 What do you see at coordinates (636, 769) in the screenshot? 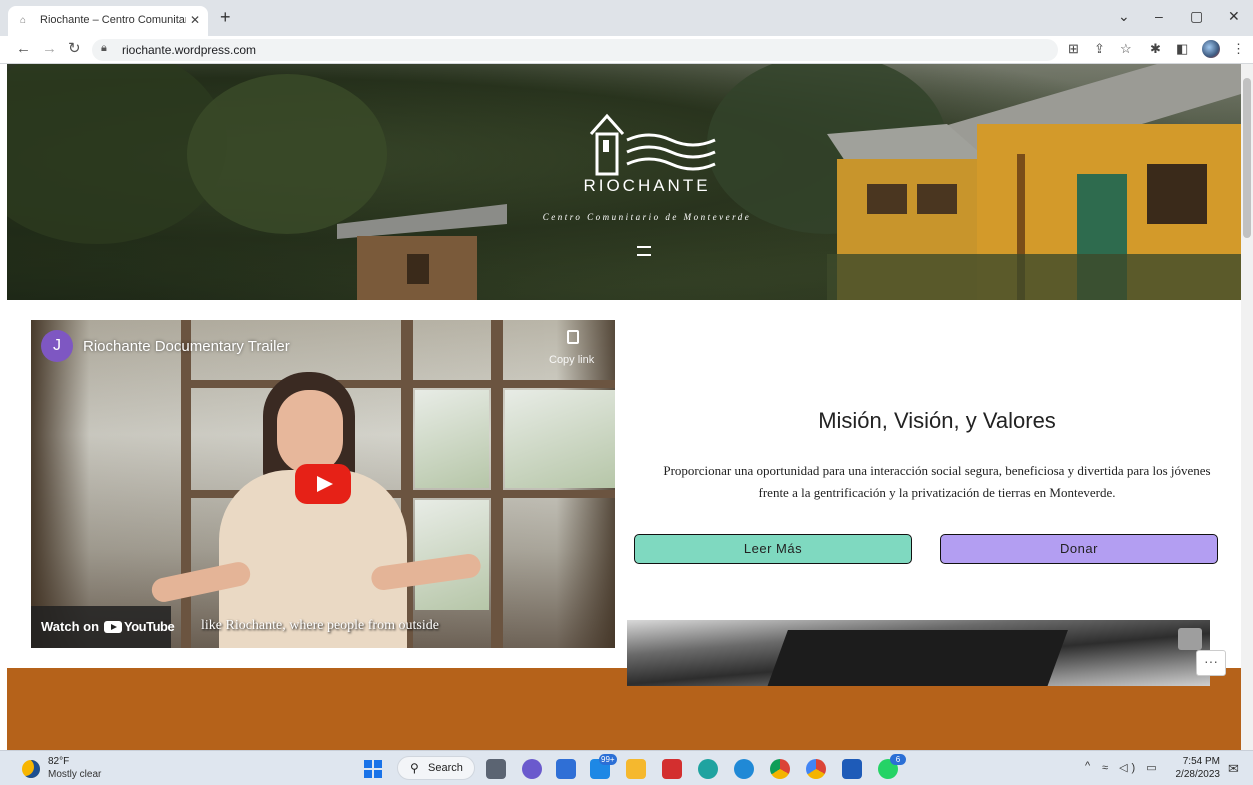
I see `file-explorer-icon` at bounding box center [636, 769].